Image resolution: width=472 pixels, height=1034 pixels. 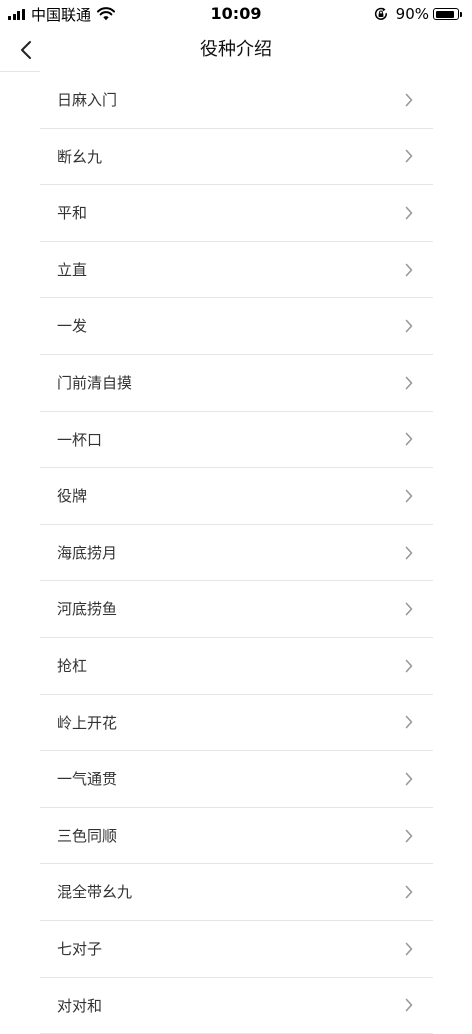 I want to click on list-item: 岭上开花, so click(x=236, y=723).